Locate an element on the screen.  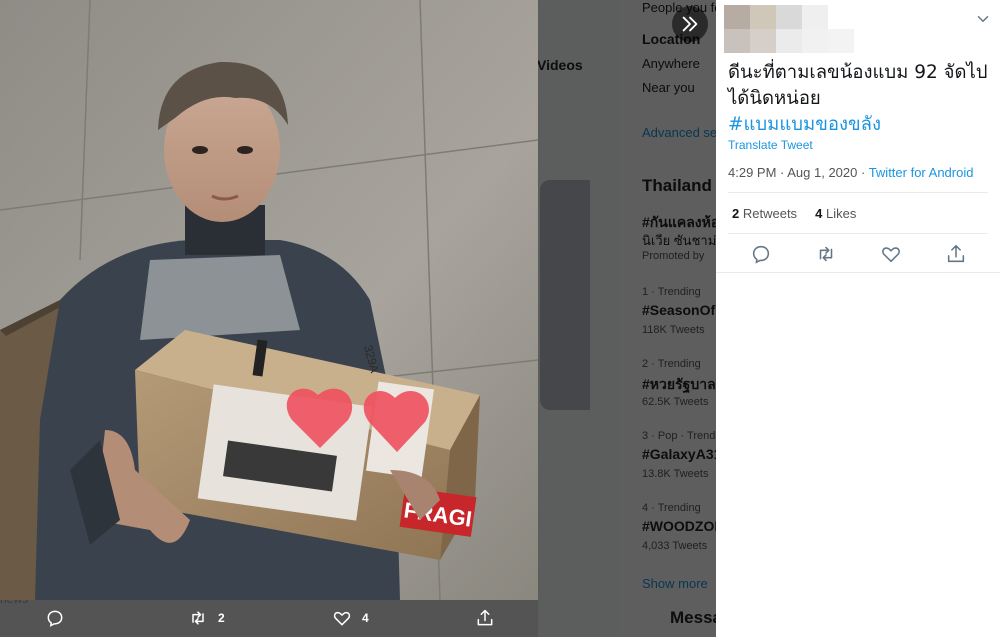
like-button is located at coordinates (891, 254).